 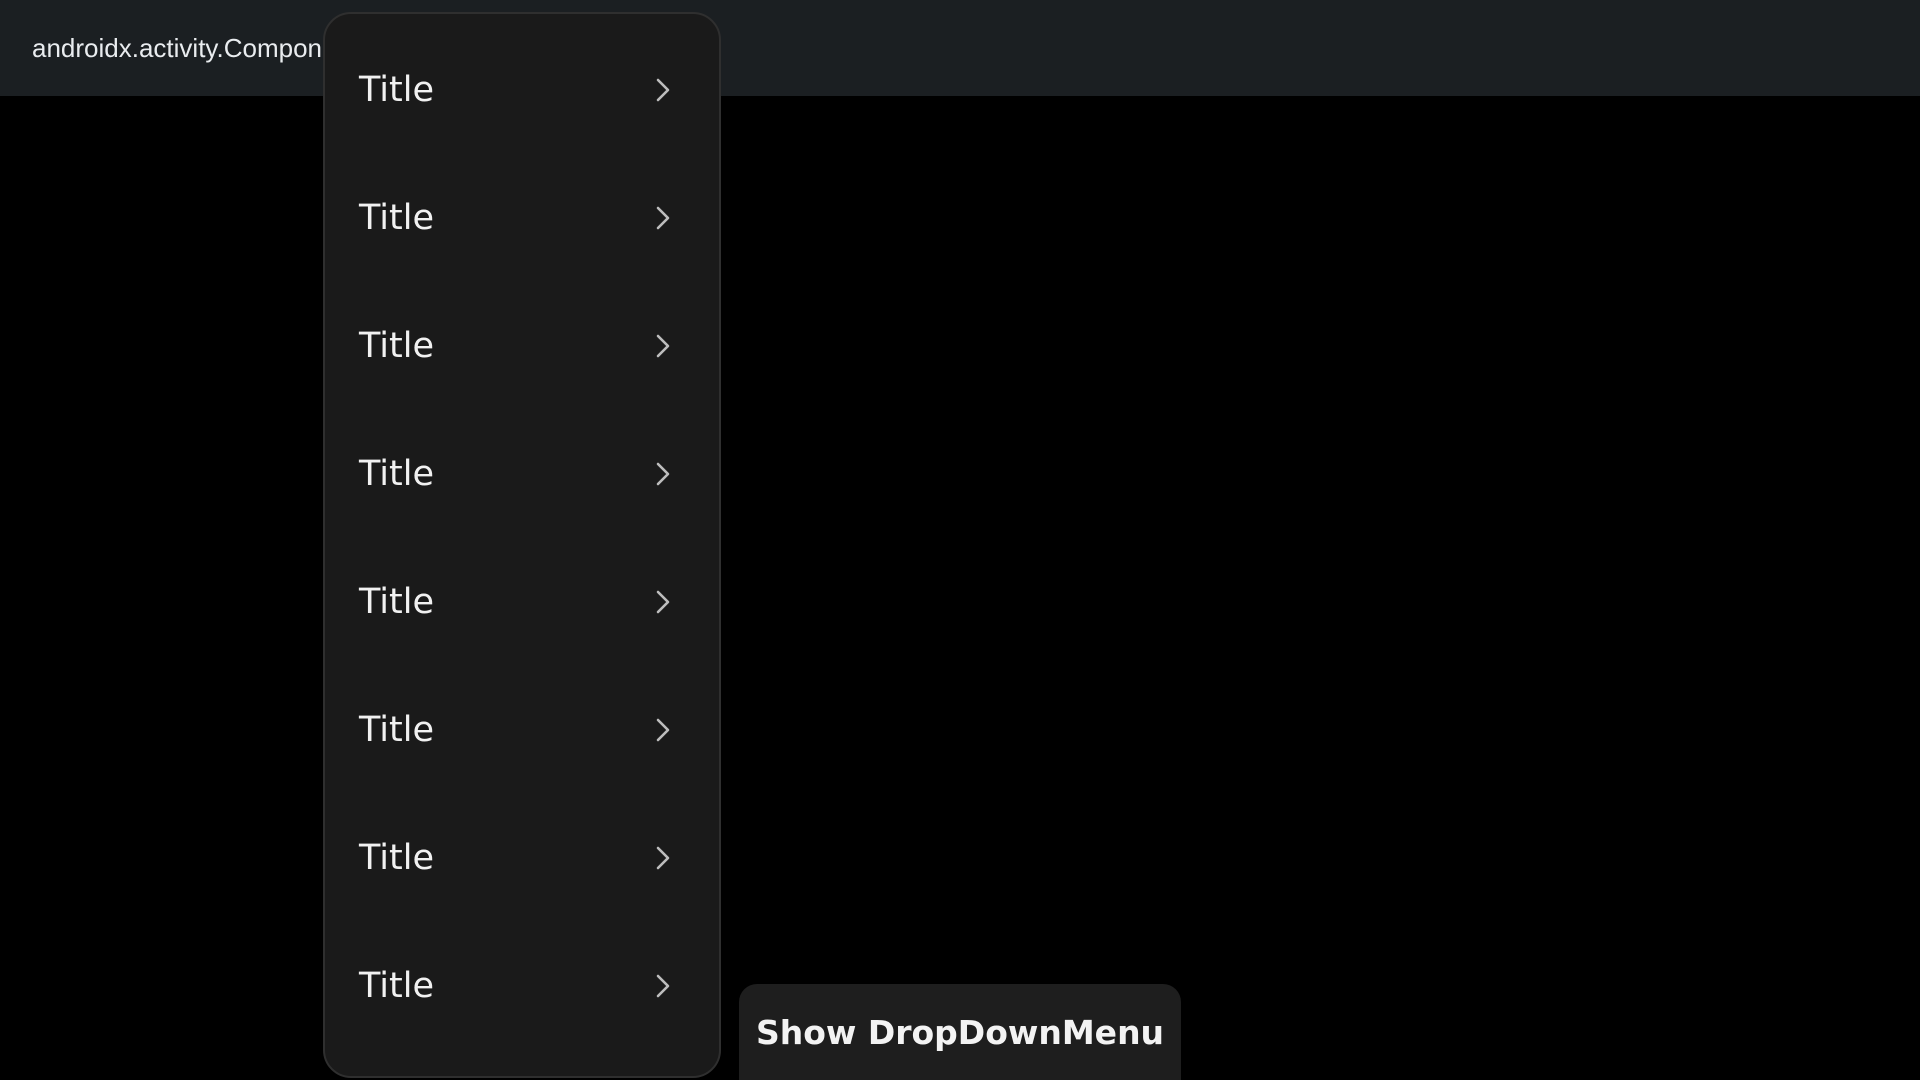 I want to click on show-dropdown-menu-label: Show DropDownMenu, so click(x=960, y=1032).